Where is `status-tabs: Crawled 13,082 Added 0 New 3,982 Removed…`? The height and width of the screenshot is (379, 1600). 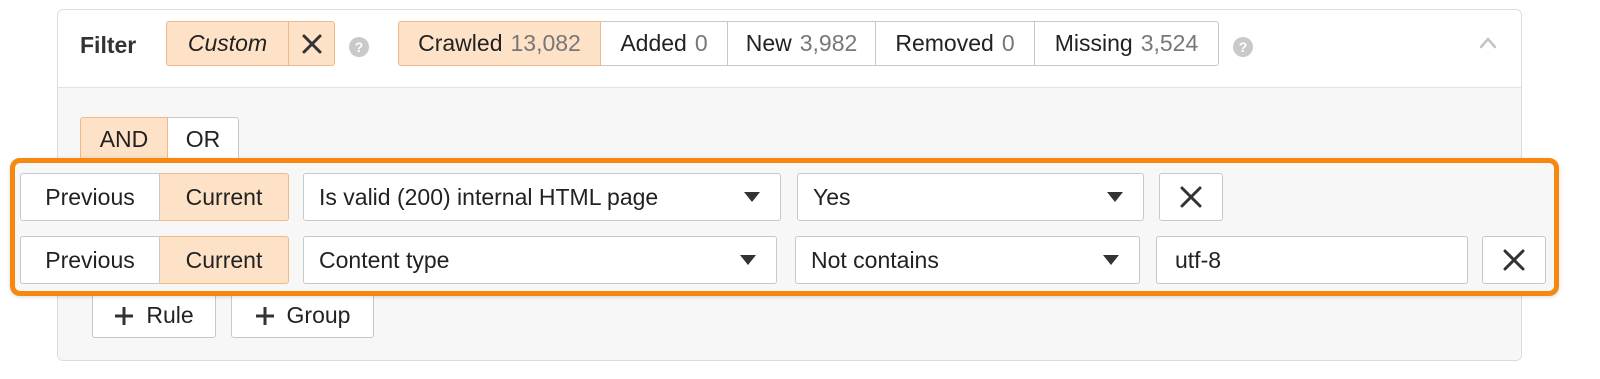
status-tabs: Crawled 13,082 Added 0 New 3,982 Removed… is located at coordinates (808, 43).